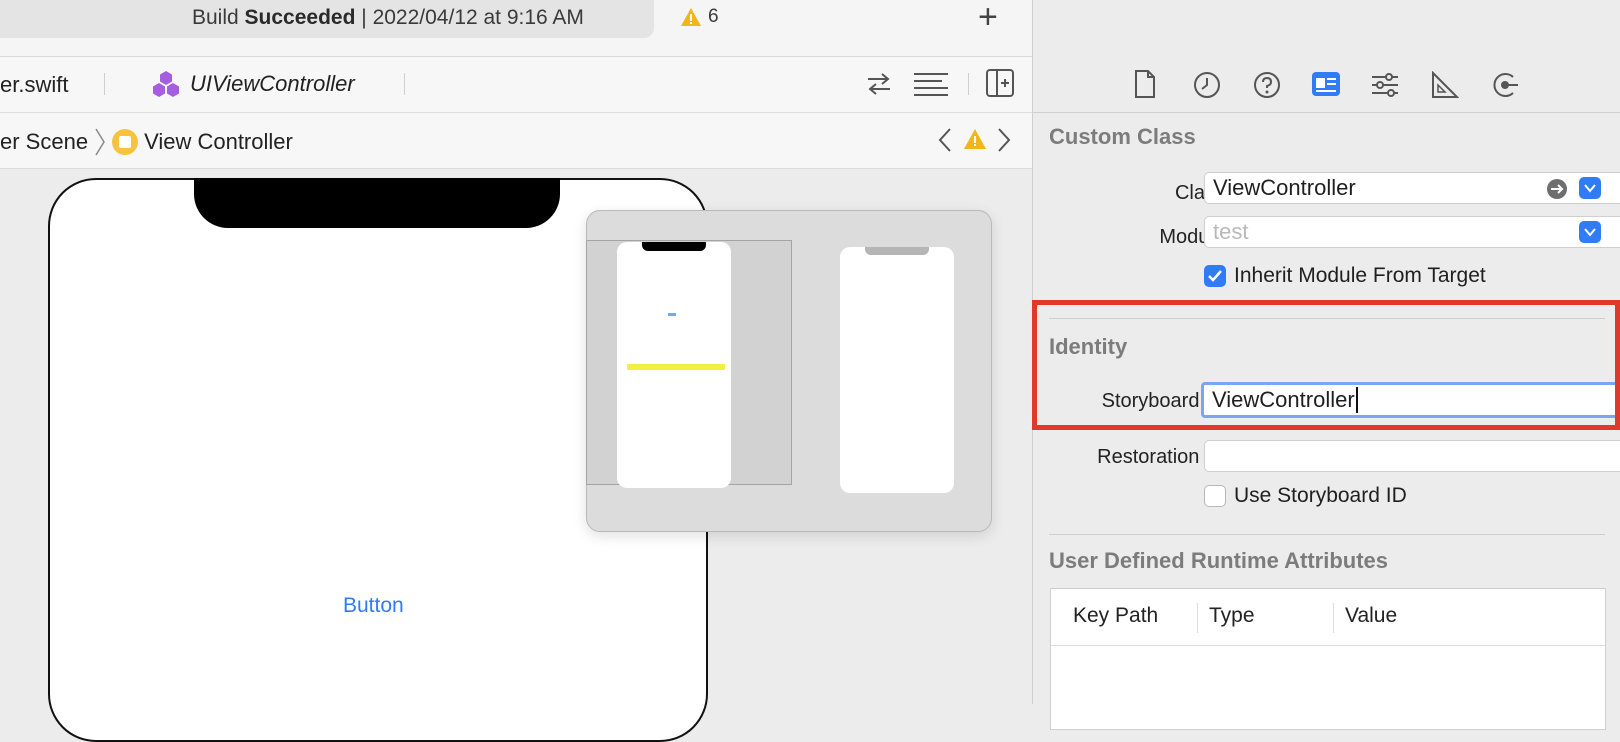  I want to click on runtime-attributes-table: Key Path Type Value, so click(1328, 659).